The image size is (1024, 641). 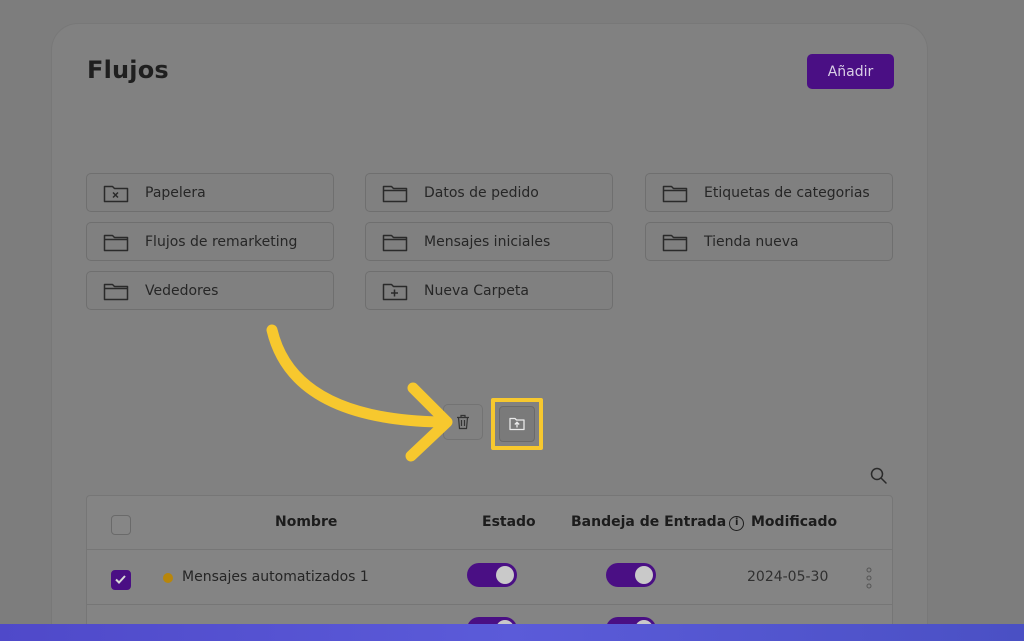 I want to click on folder-plus-icon, so click(x=395, y=291).